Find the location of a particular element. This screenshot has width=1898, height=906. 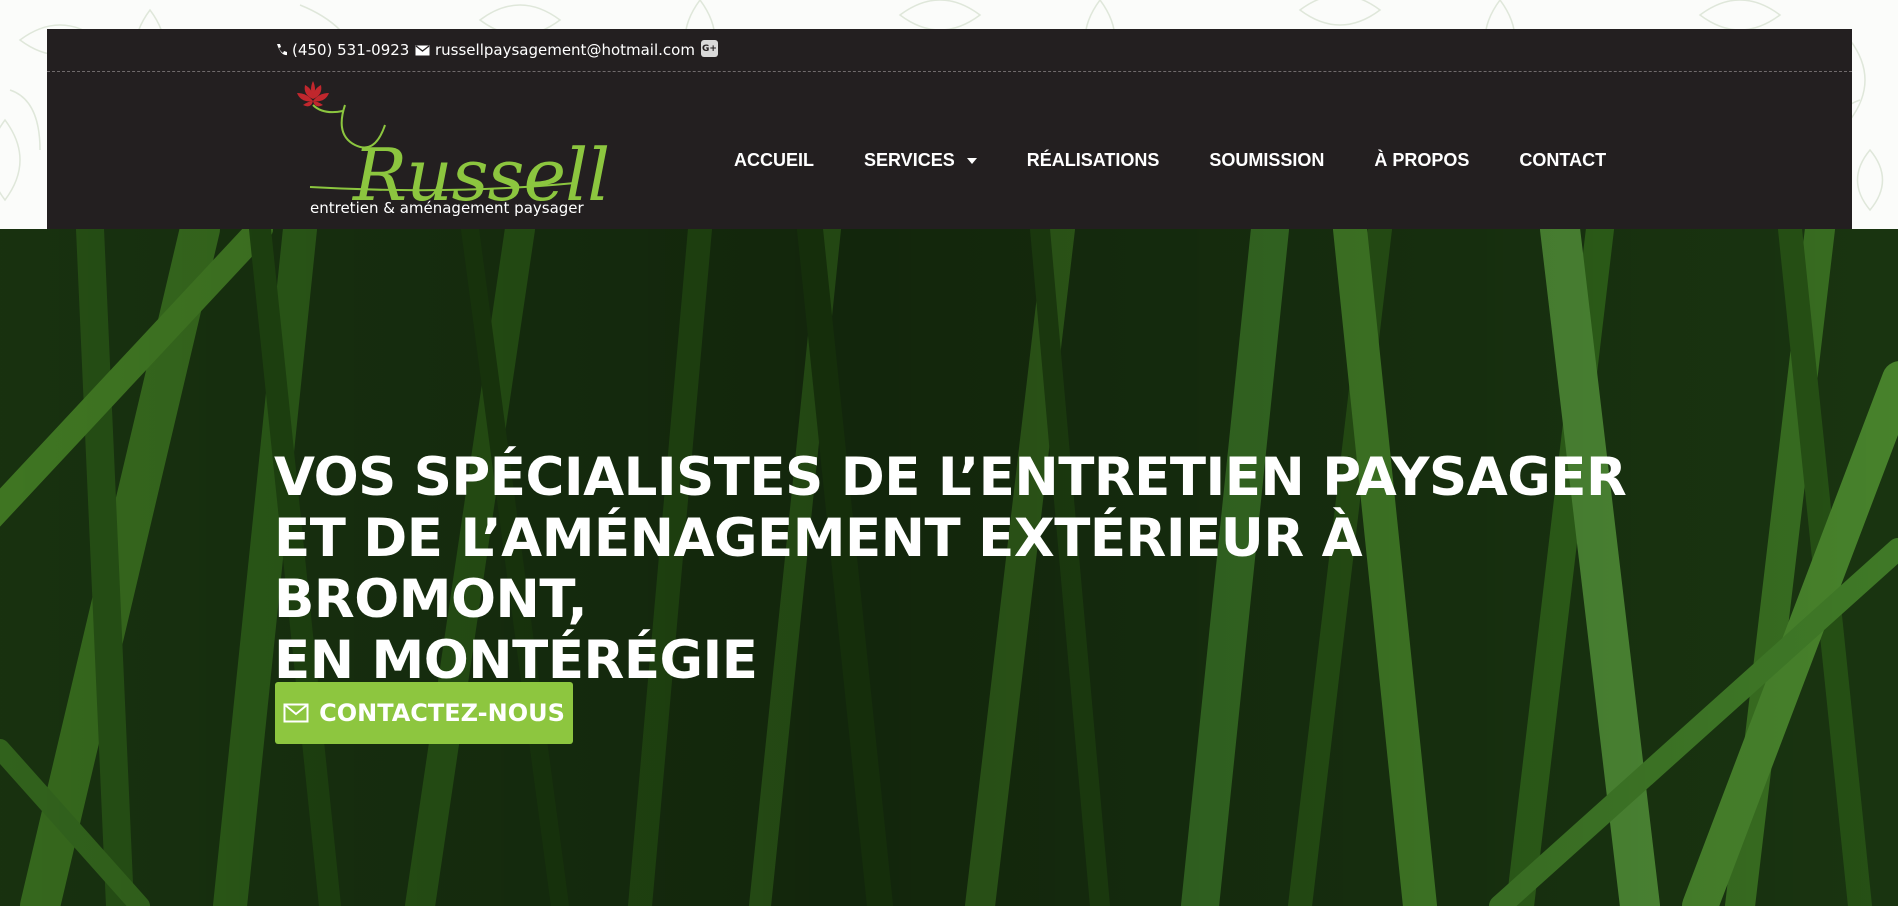

phone-number: (450) 531-0923 is located at coordinates (351, 50).